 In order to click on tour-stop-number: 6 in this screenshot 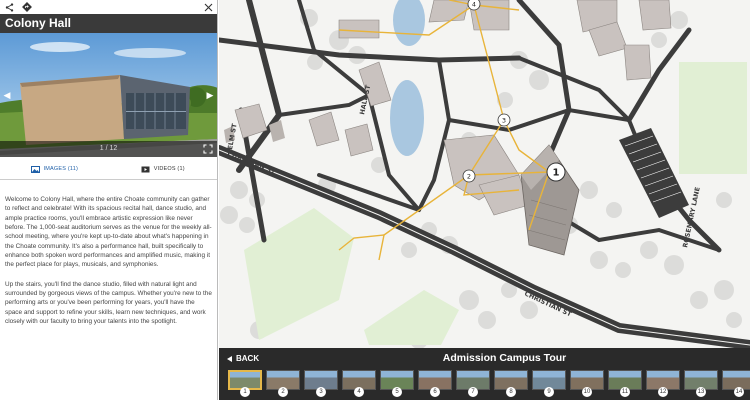, I will do `click(435, 392)`.